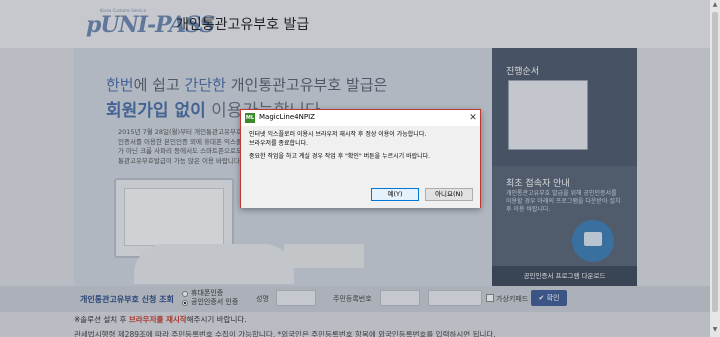 The height and width of the screenshot is (337, 720). I want to click on close-icon: ✕, so click(473, 118).